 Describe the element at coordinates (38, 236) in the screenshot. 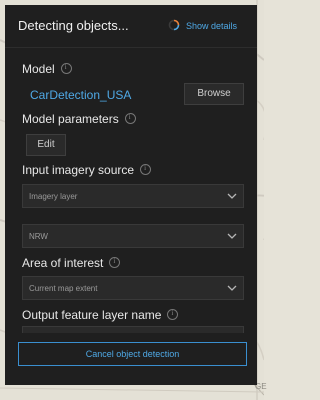

I see `imagery-layer-value: NRW` at that location.